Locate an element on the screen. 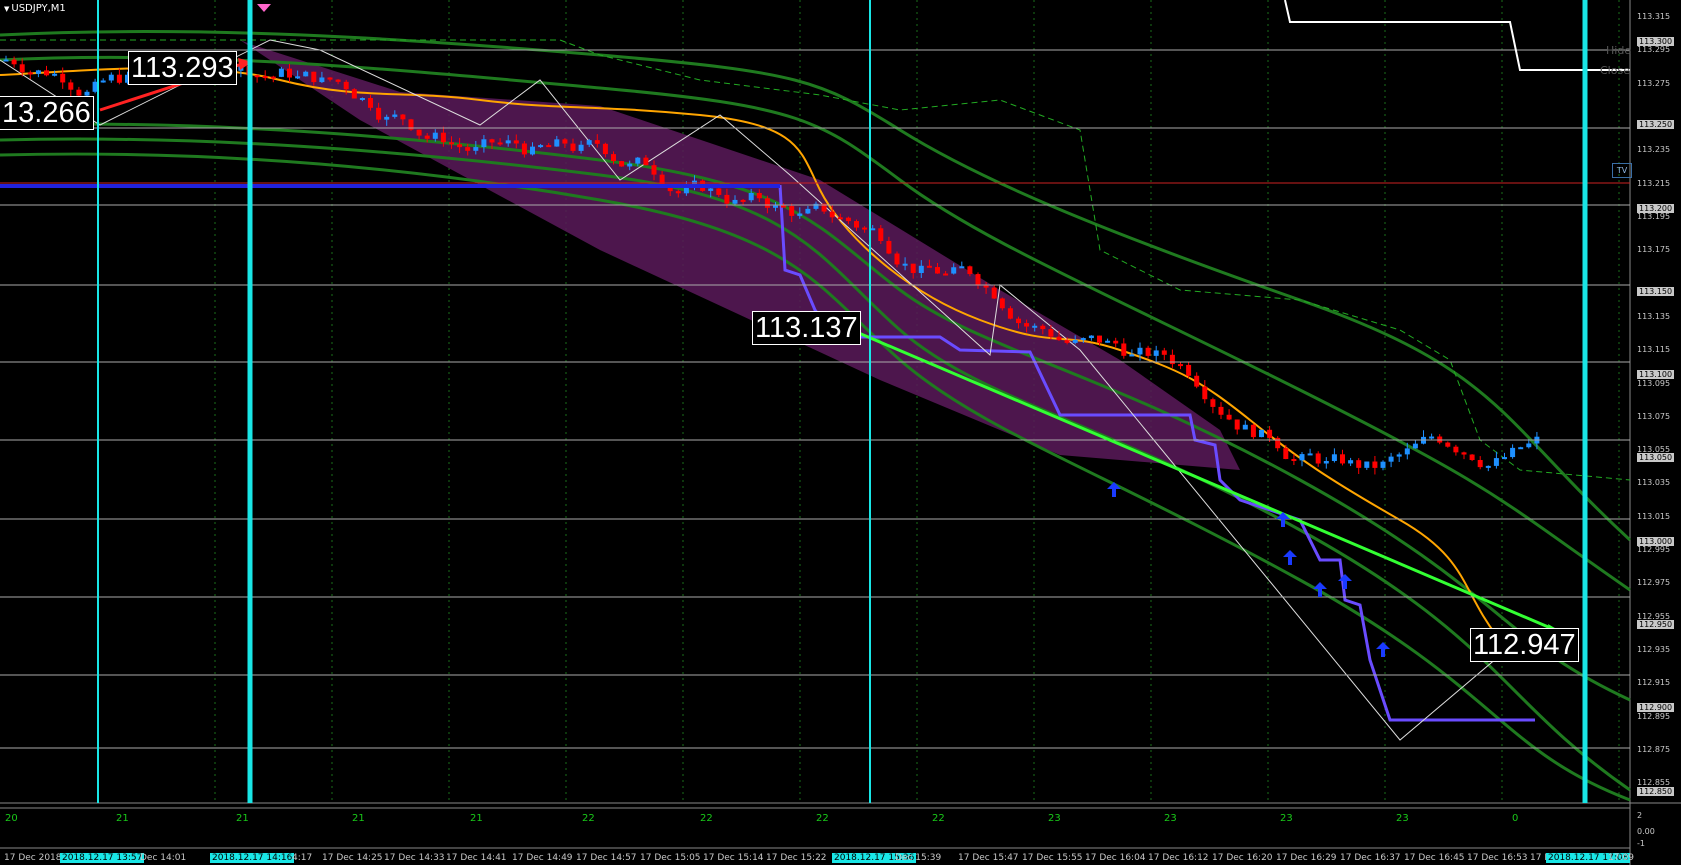  price-tick-label: 112.995 is located at coordinates (1654, 550).